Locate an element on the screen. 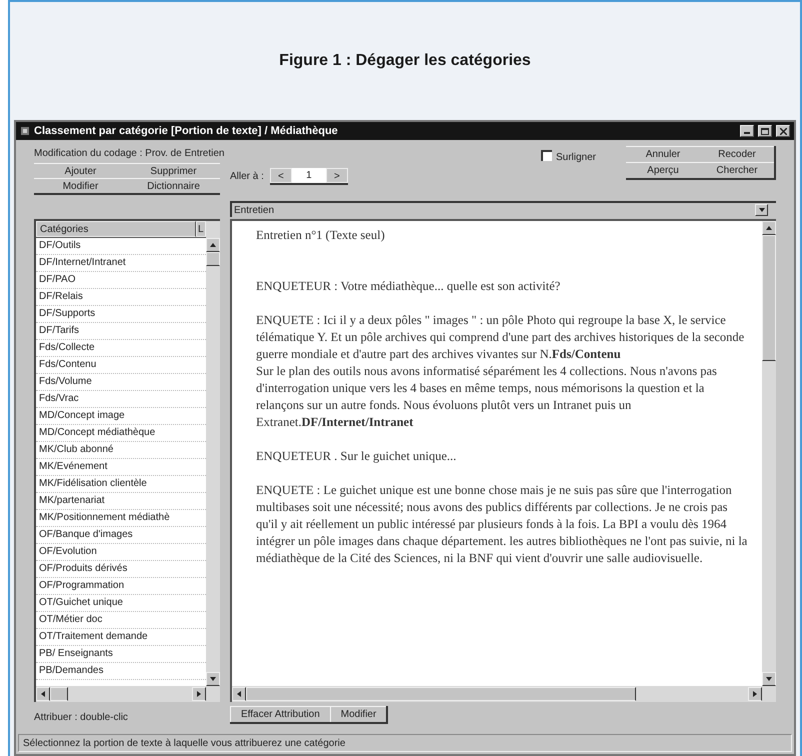  window-title: Classement par catégorie [Portion de texte] / Médiathèque is located at coordinates (186, 131).